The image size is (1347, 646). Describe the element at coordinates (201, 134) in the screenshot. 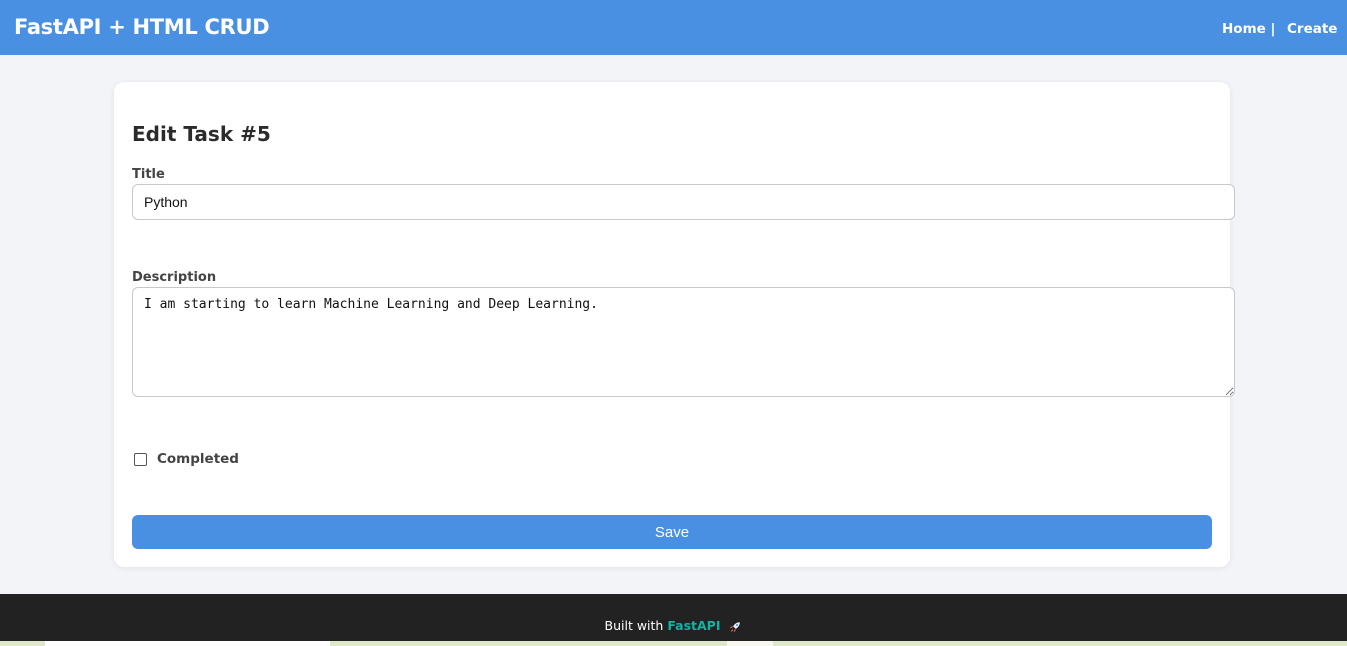

I see `page-title: Edit Task #5` at that location.